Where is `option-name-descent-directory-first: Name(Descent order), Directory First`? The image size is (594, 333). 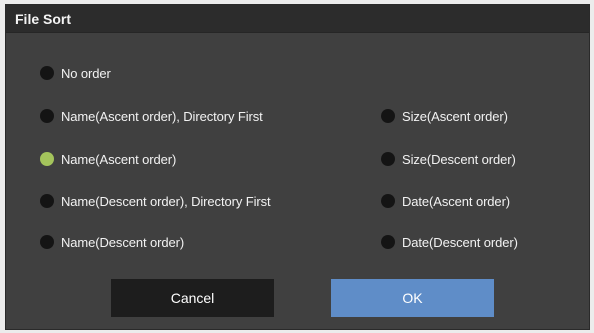
option-name-descent-directory-first: Name(Descent order), Directory First is located at coordinates (155, 201).